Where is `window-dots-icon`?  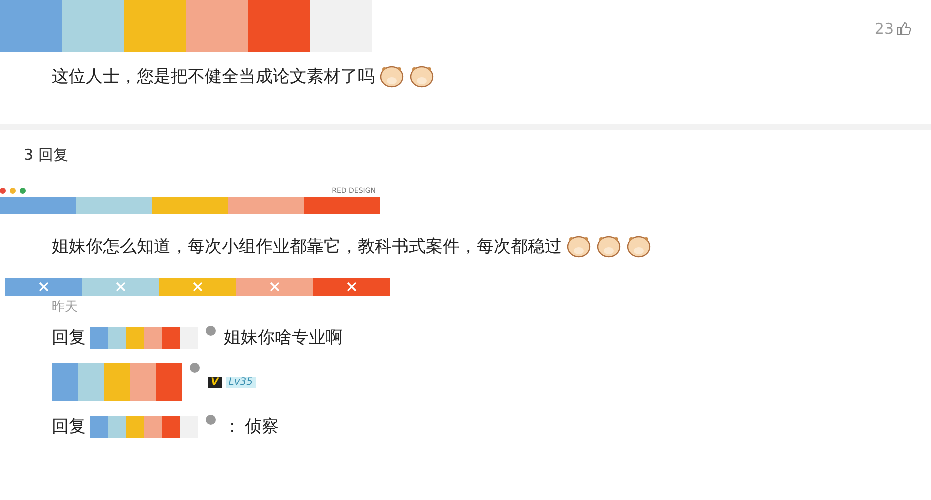
window-dots-icon is located at coordinates (13, 191).